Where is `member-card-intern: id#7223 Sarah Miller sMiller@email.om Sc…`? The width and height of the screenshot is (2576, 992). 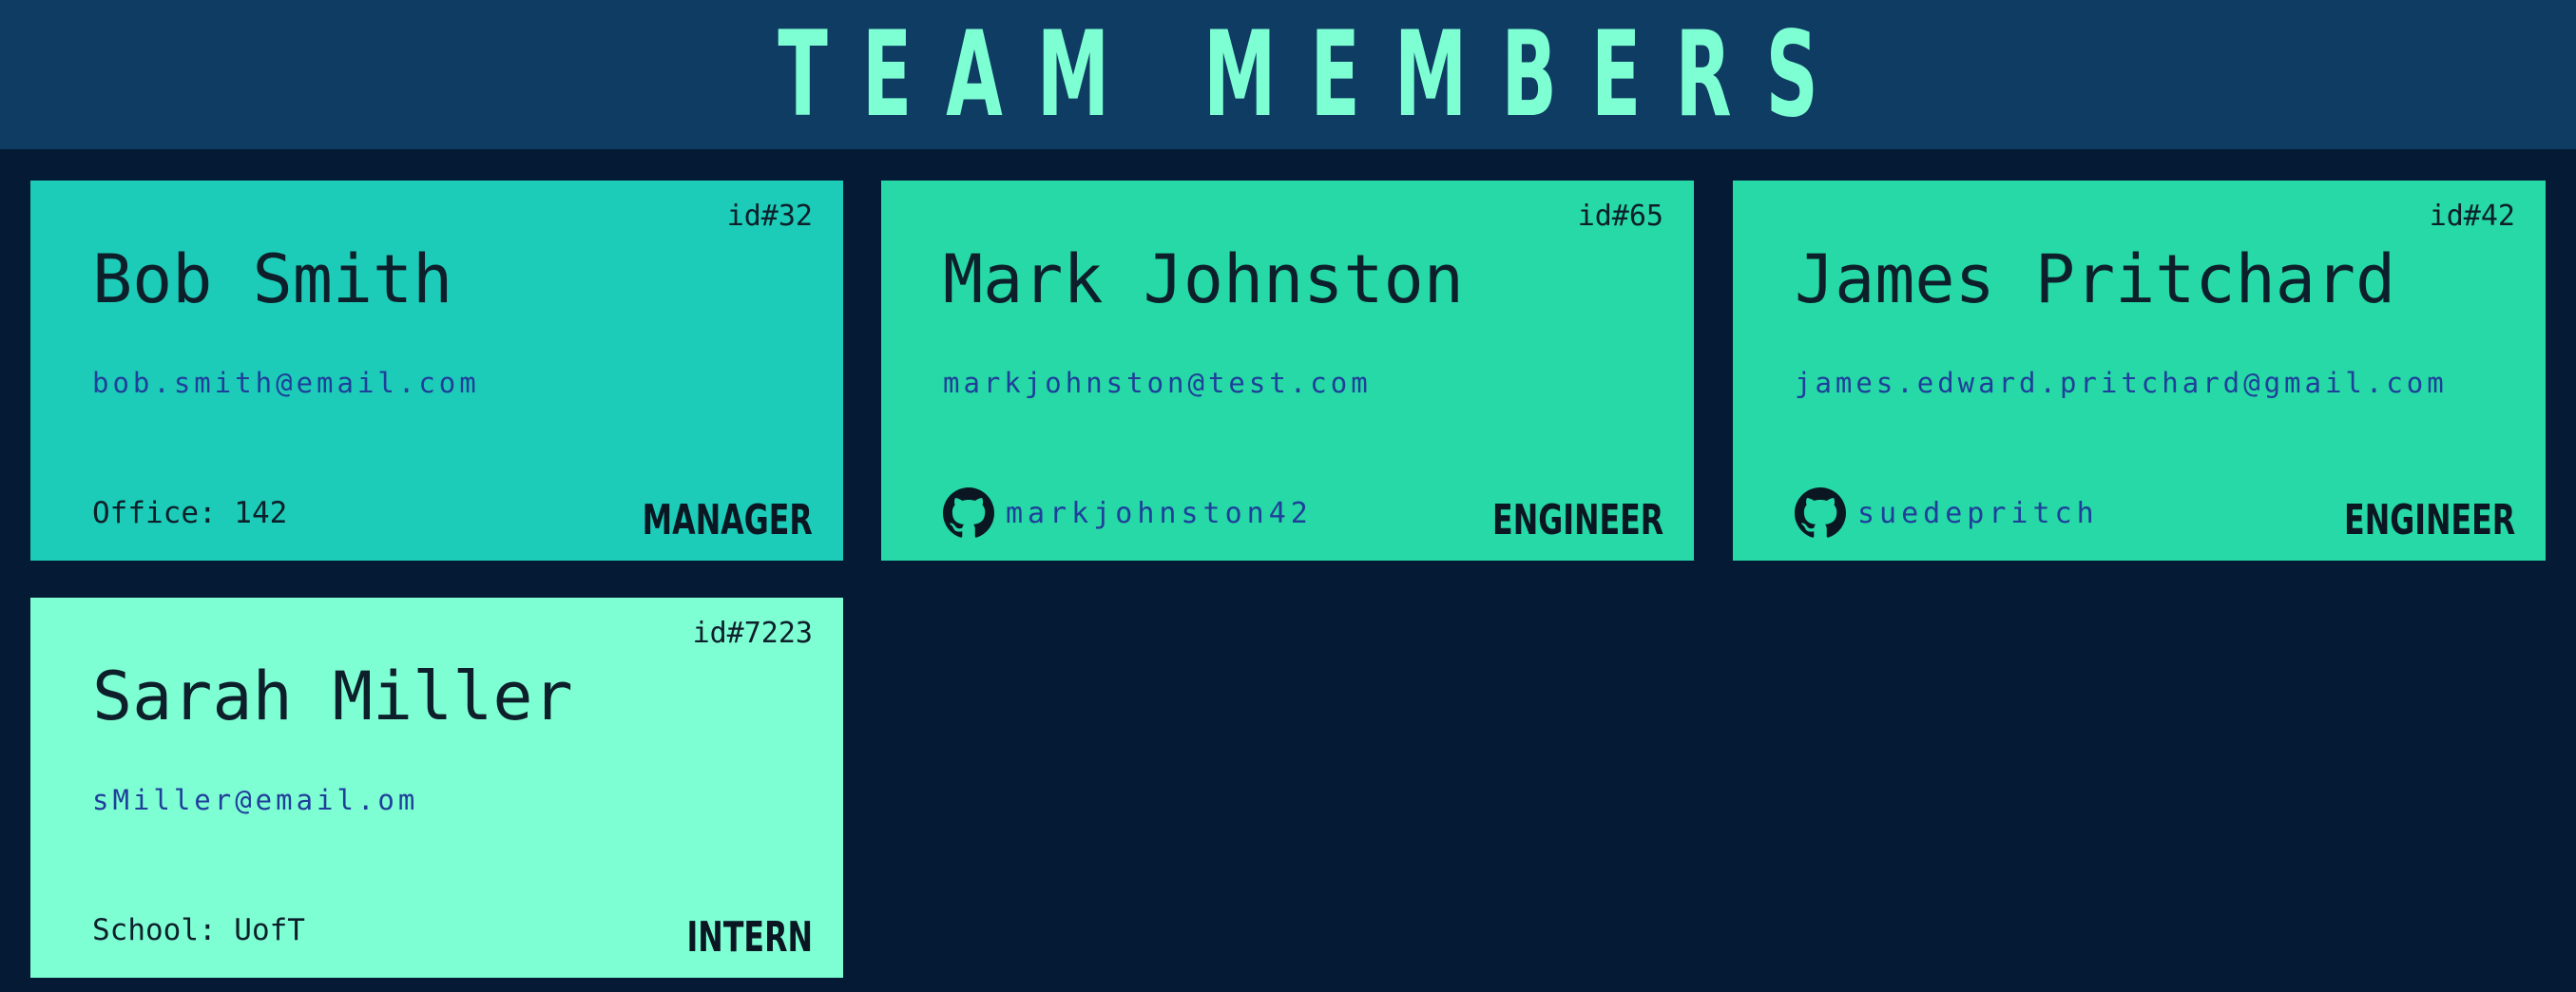 member-card-intern: id#7223 Sarah Miller sMiller@email.om Sc… is located at coordinates (437, 788).